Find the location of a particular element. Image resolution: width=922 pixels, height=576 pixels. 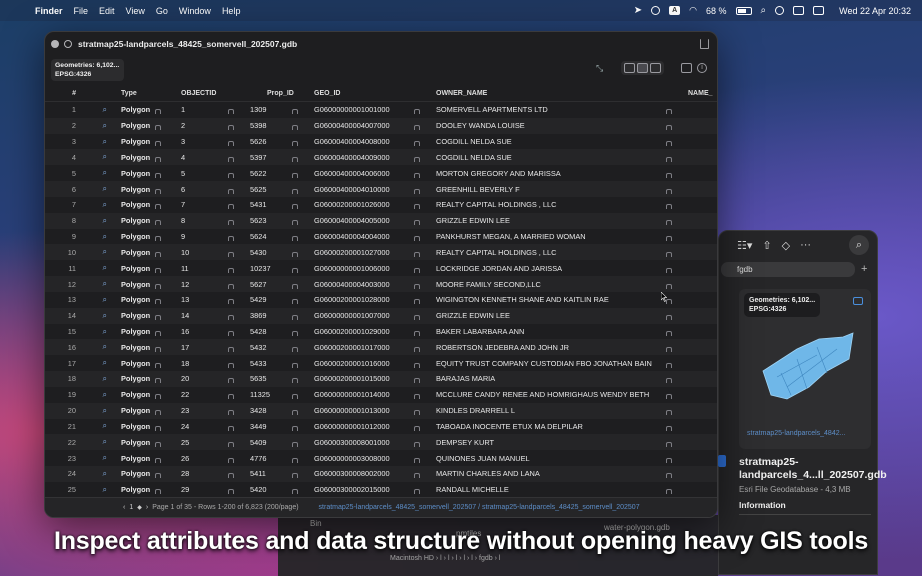

menu-finder: Finder is located at coordinates (49, 11).